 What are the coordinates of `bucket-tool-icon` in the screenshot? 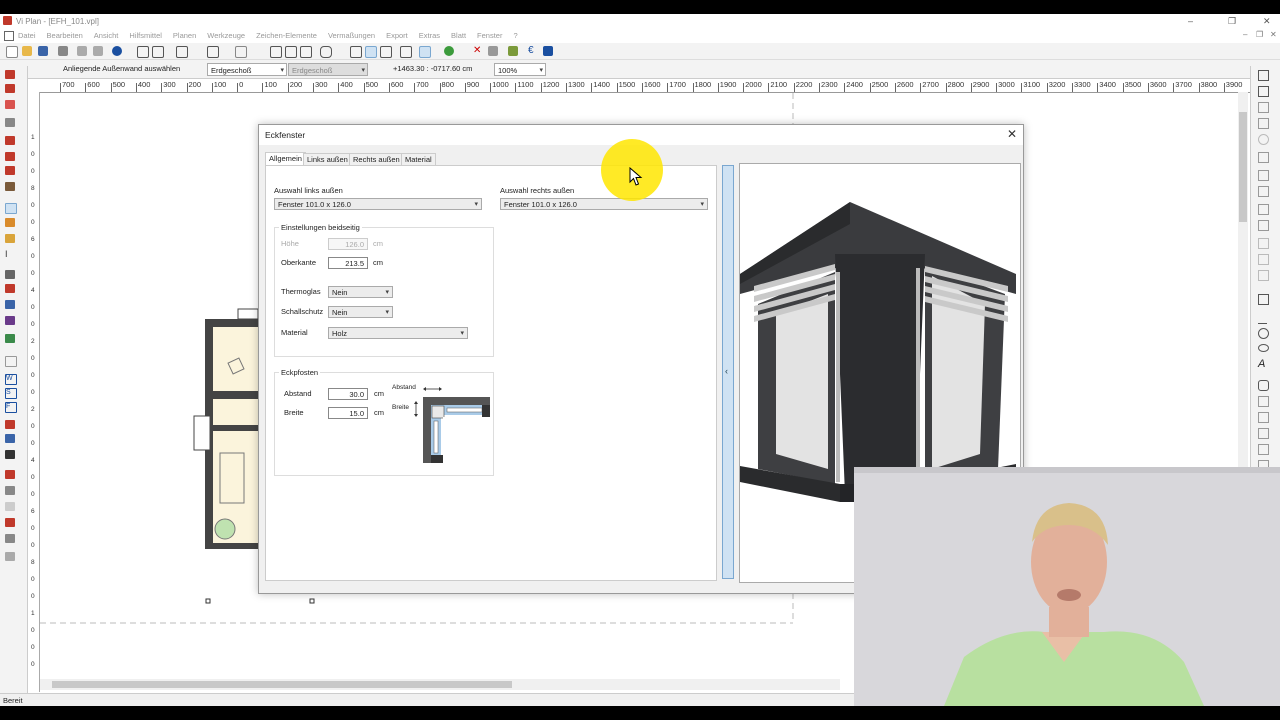 It's located at (10, 288).